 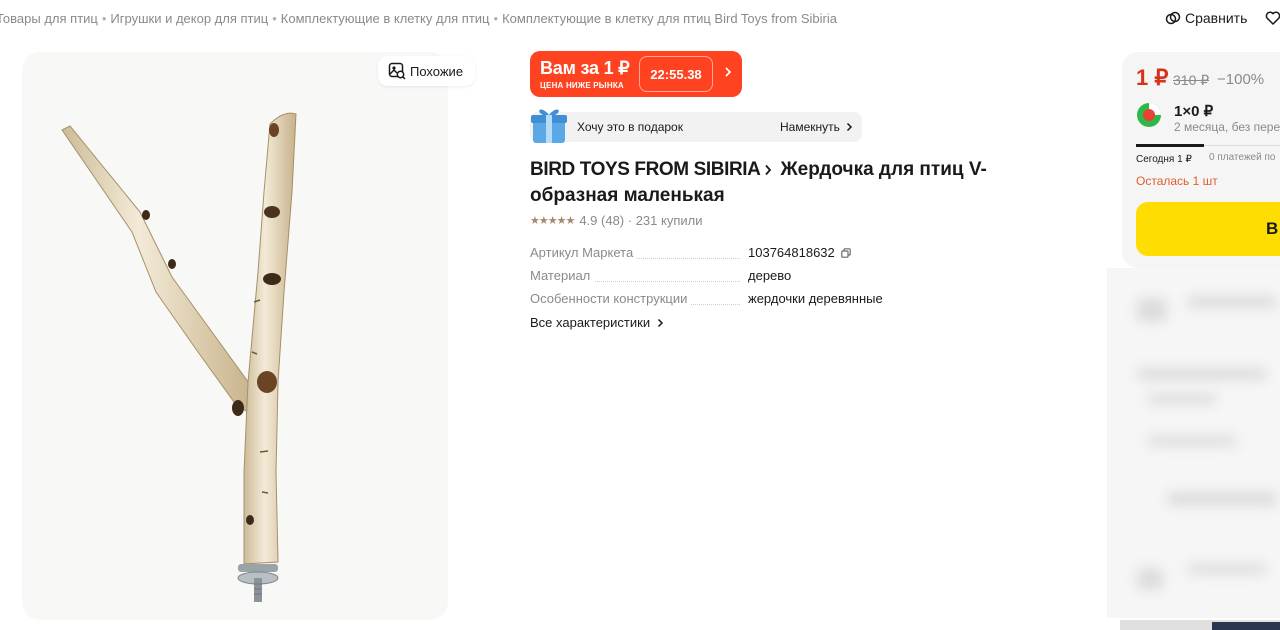 I want to click on compare-button: Сравнить, so click(x=1206, y=18).